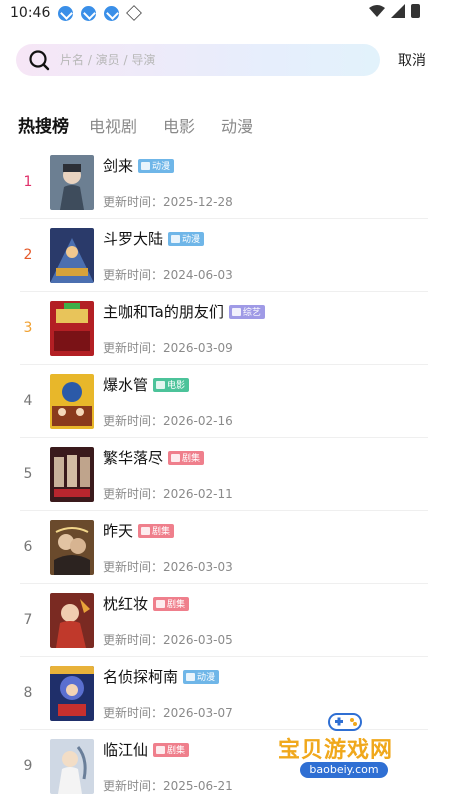  I want to click on list-item: 1 剑来 动漫 更新时间：2025-12-28, so click(224, 182).